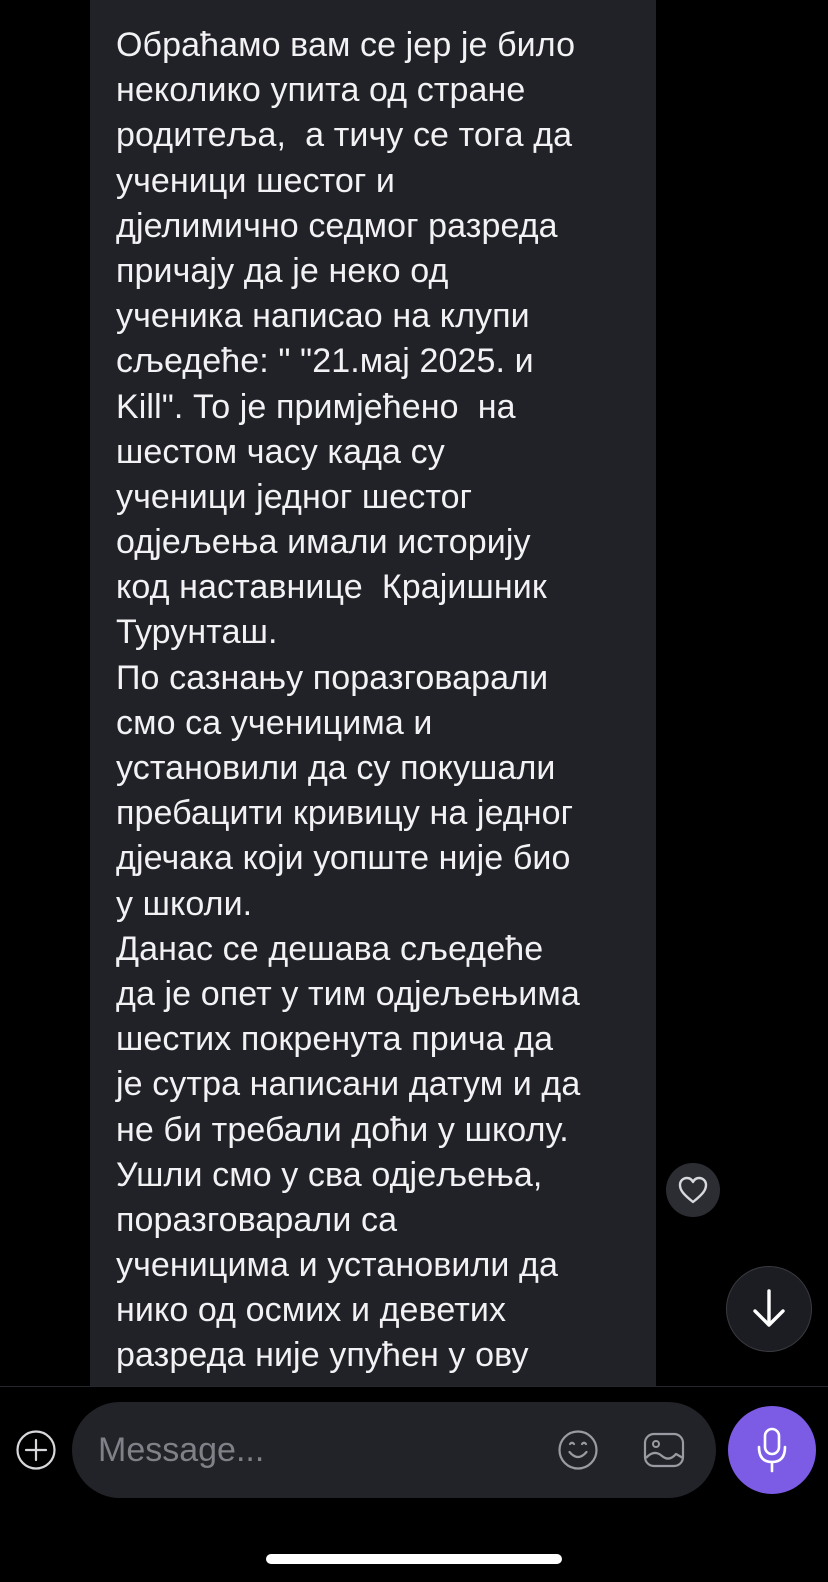 The width and height of the screenshot is (828, 1582). What do you see at coordinates (331, 587) in the screenshot?
I see `message-line: код наставнице Крајишник` at bounding box center [331, 587].